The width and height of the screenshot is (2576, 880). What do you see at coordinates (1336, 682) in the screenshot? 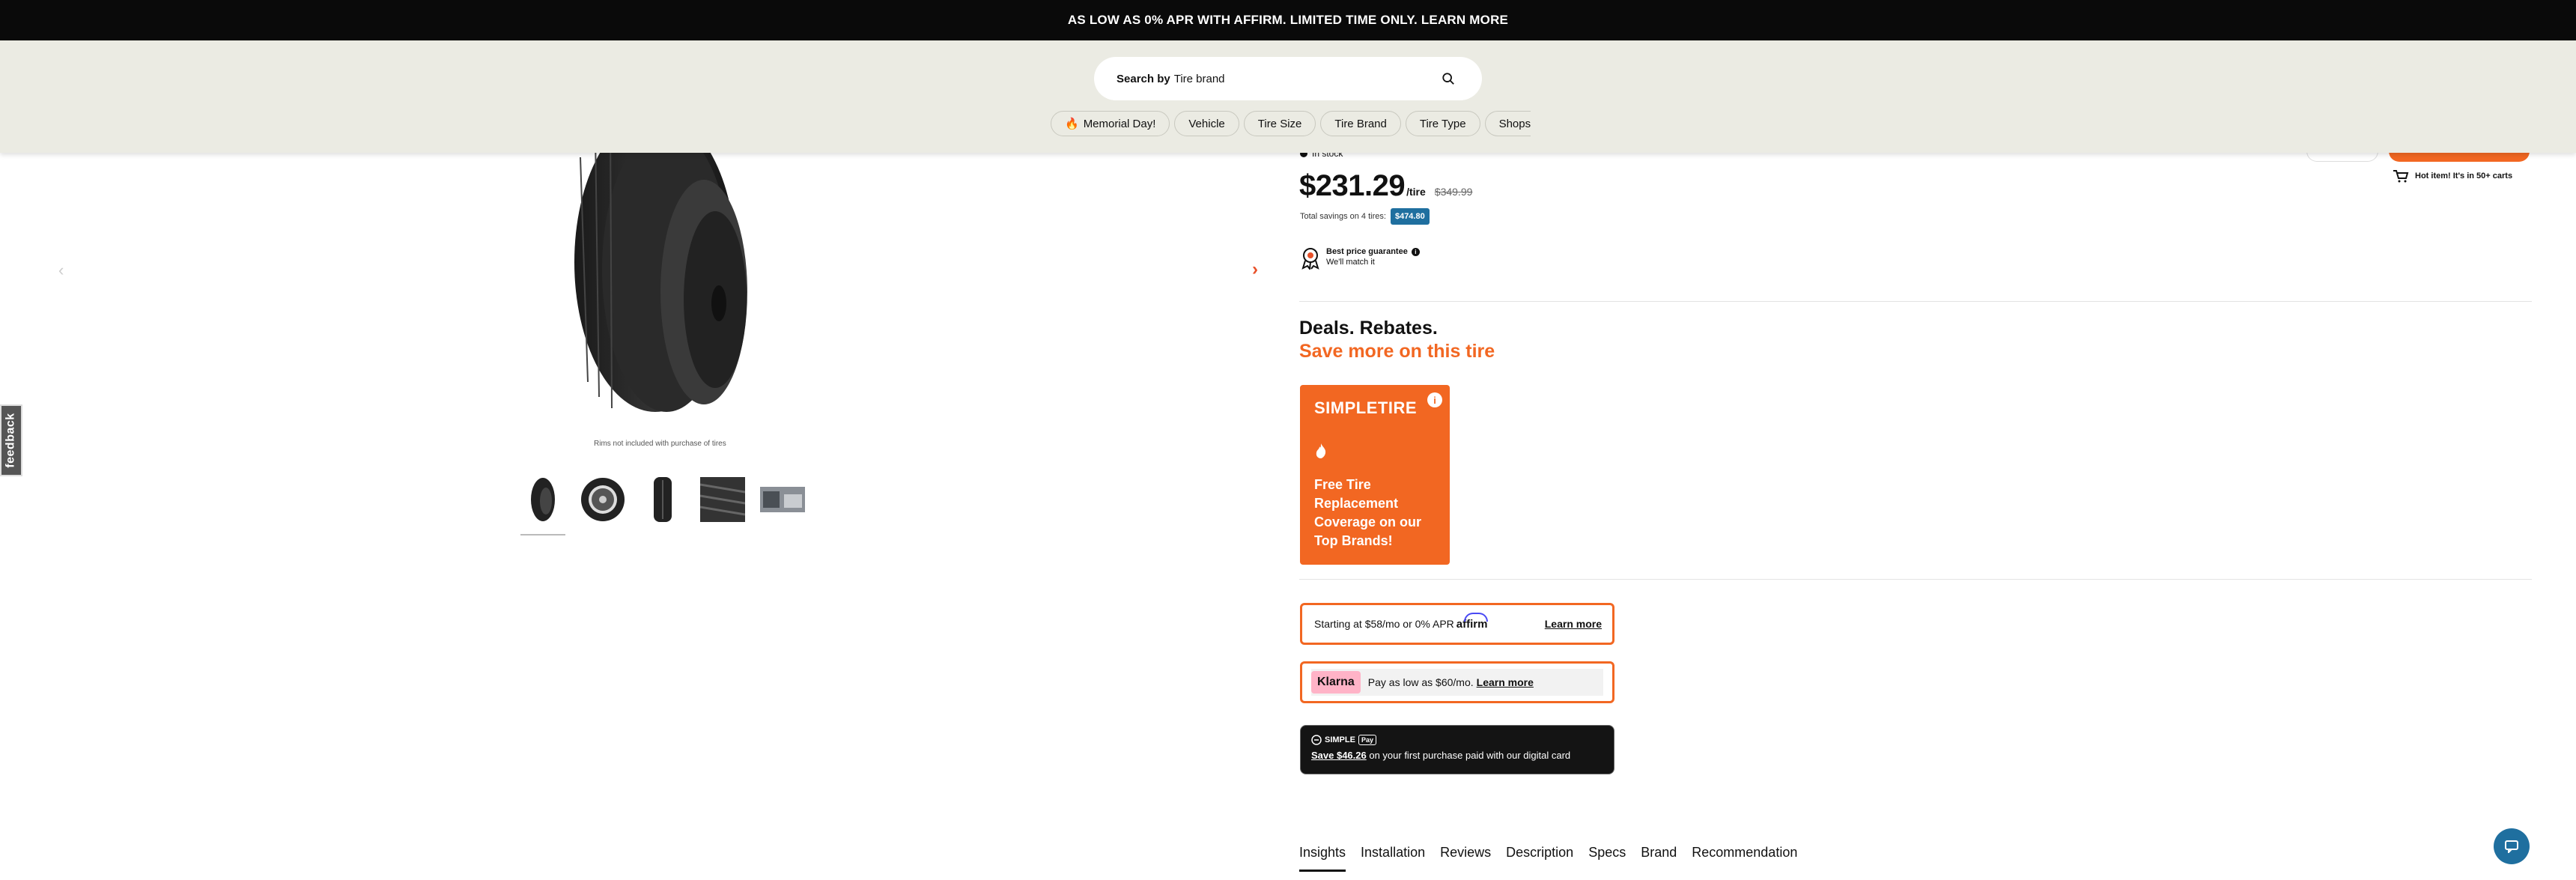
I see `klarna-logo: Klarna` at bounding box center [1336, 682].